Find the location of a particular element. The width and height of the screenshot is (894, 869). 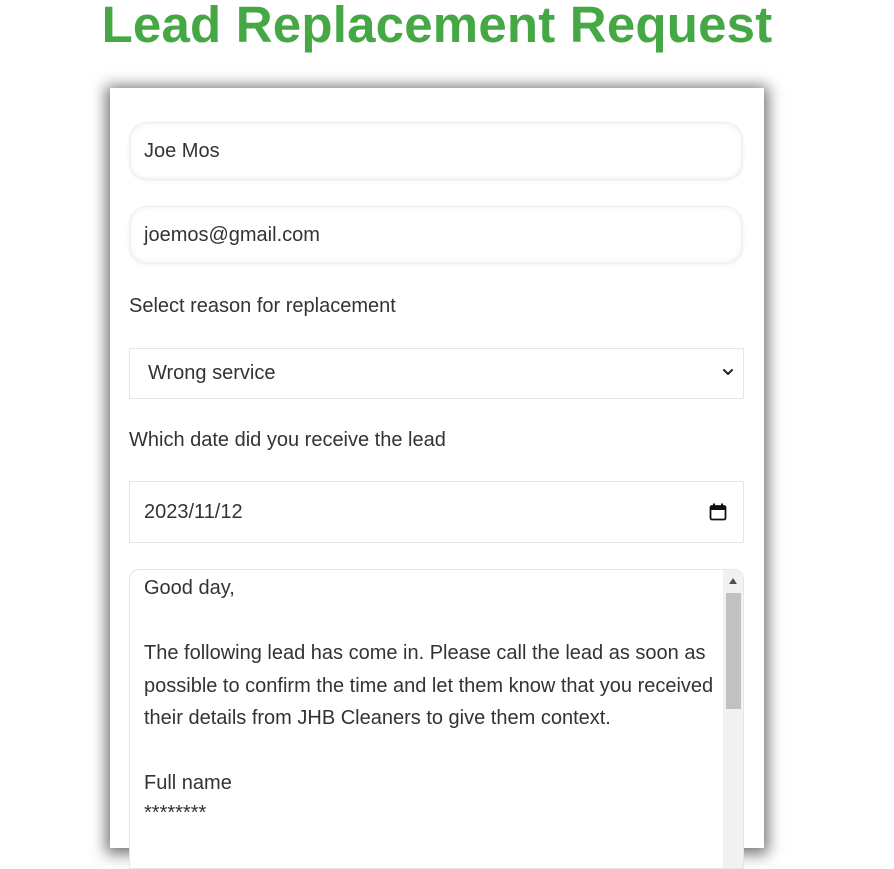

email-field: joemos@gmail.com is located at coordinates (436, 235).